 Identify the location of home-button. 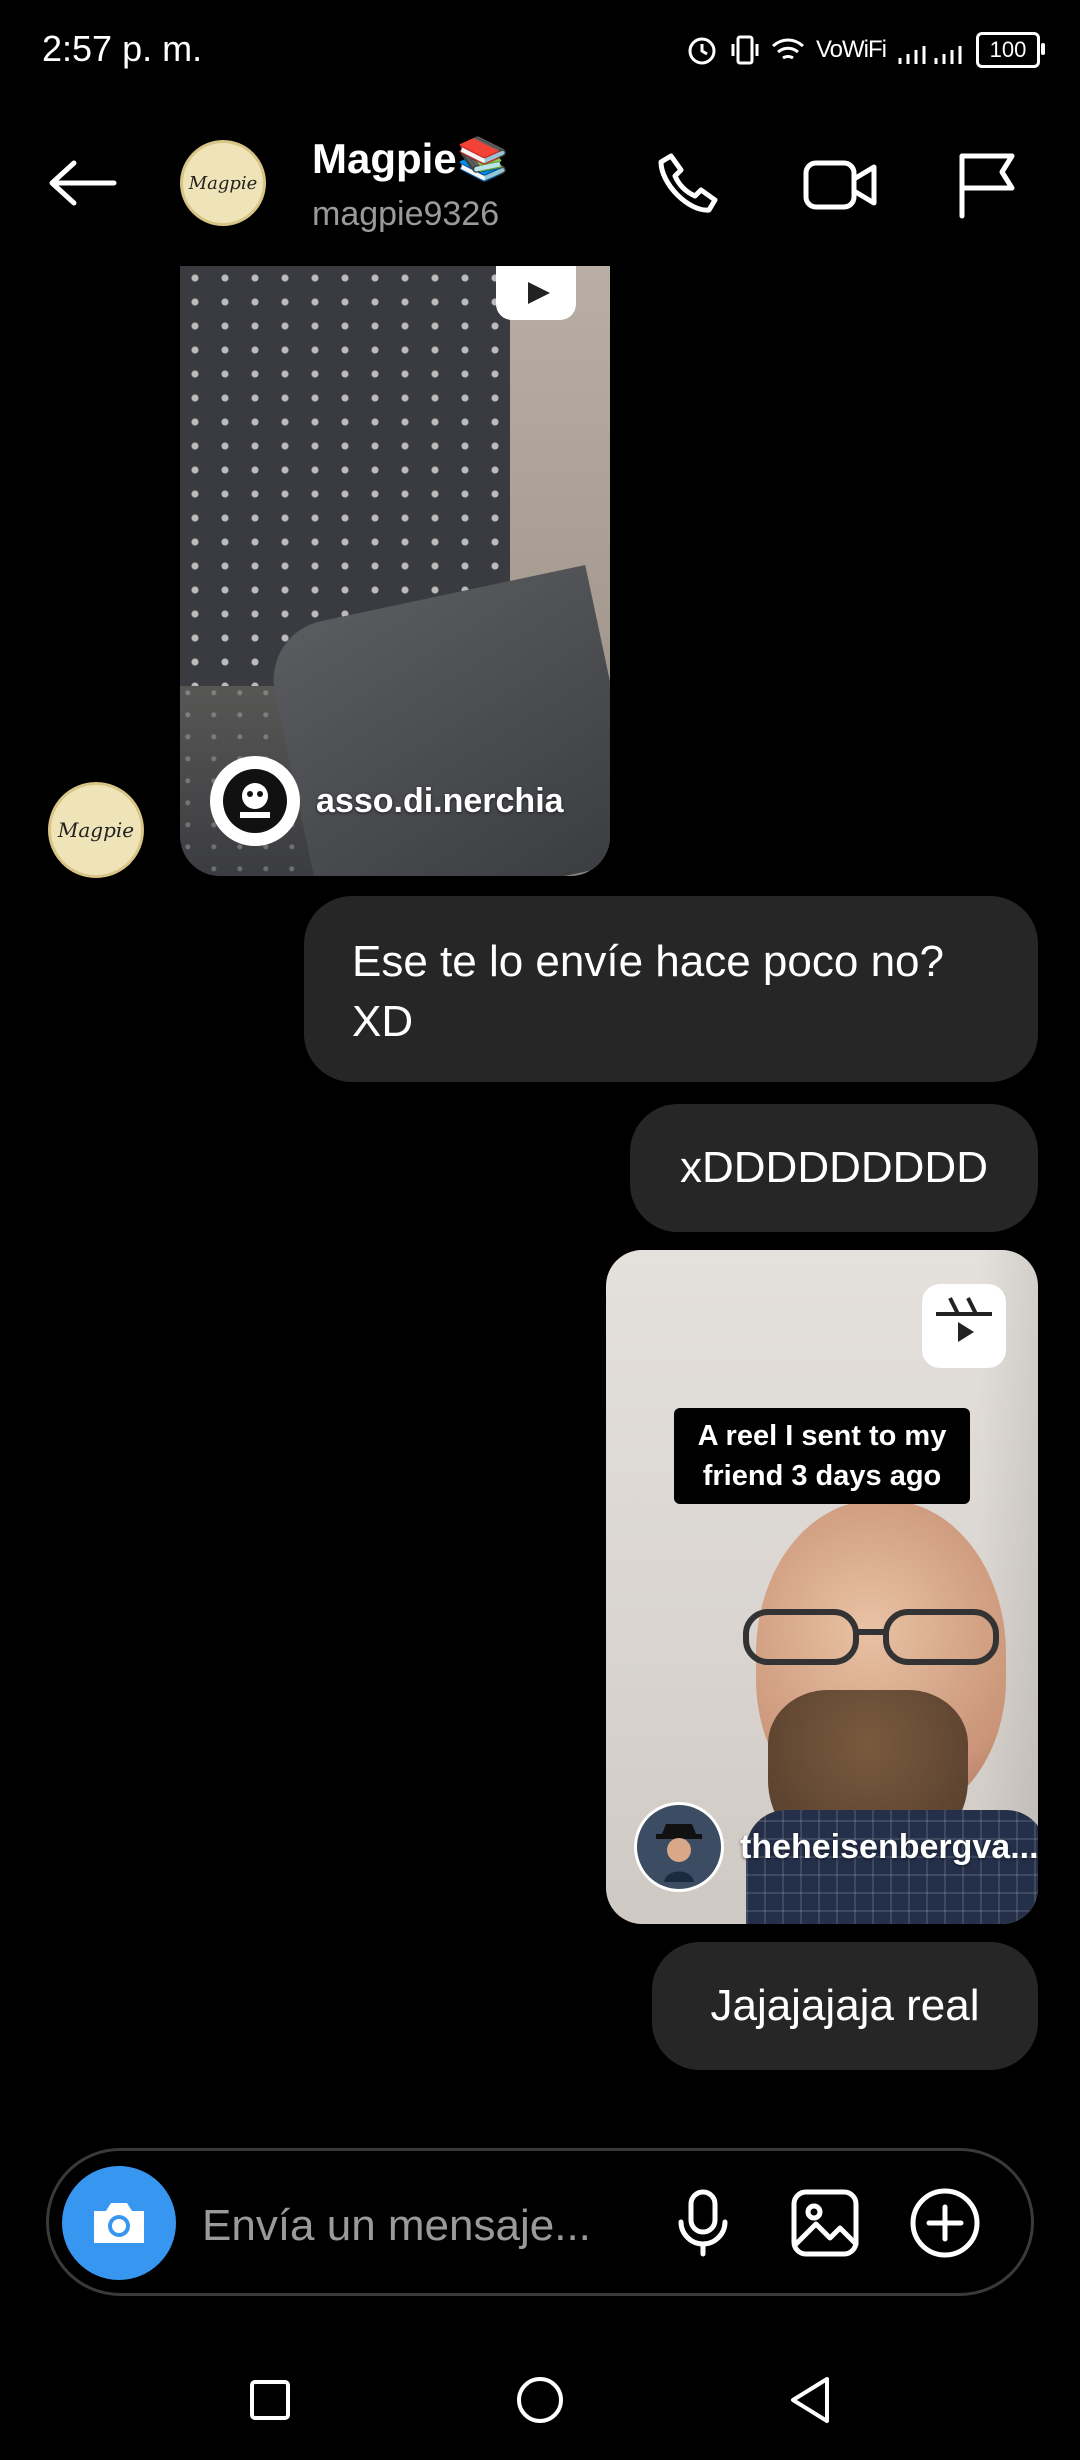
(540, 2400).